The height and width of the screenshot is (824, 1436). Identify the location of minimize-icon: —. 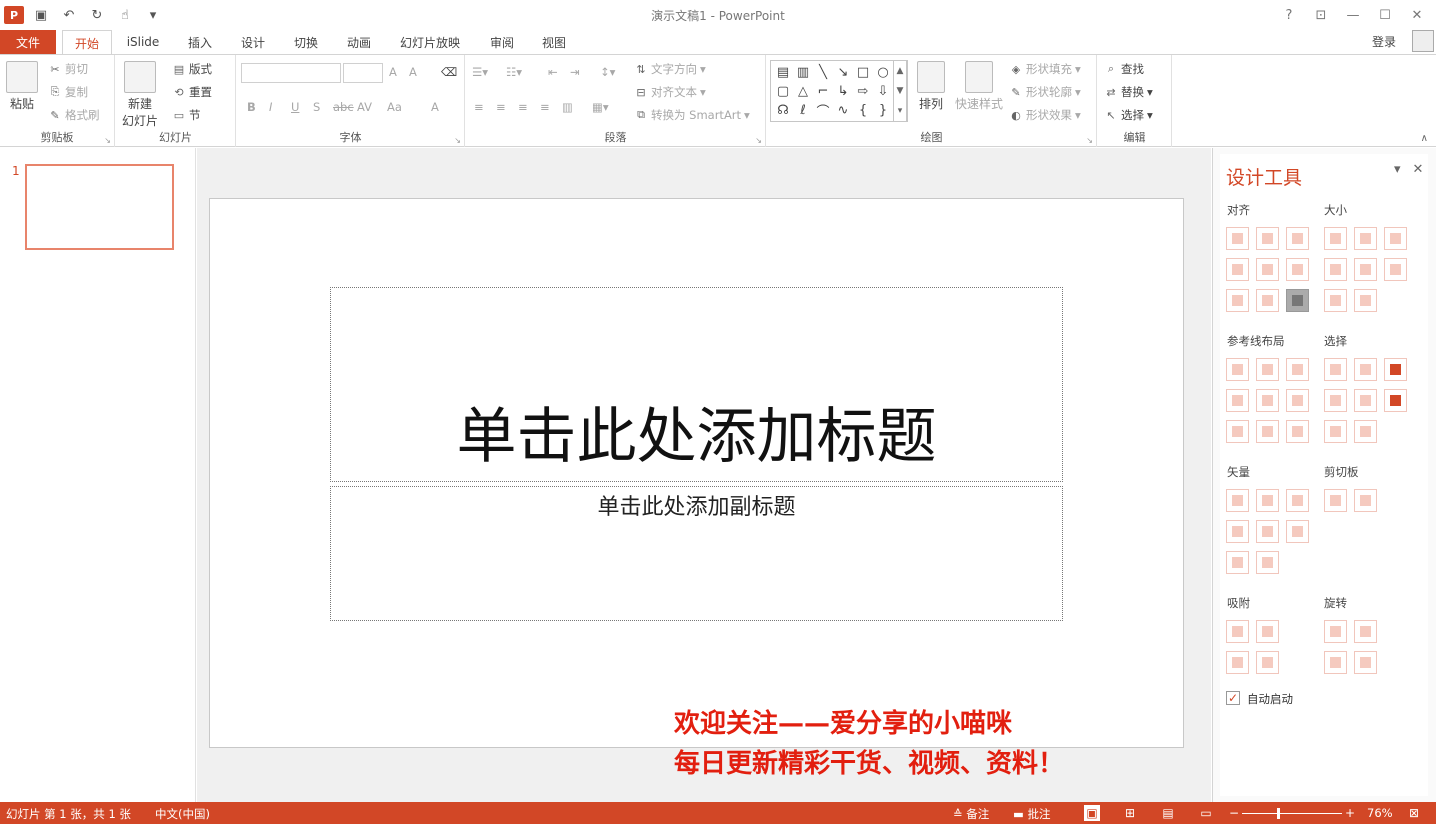
(1353, 15).